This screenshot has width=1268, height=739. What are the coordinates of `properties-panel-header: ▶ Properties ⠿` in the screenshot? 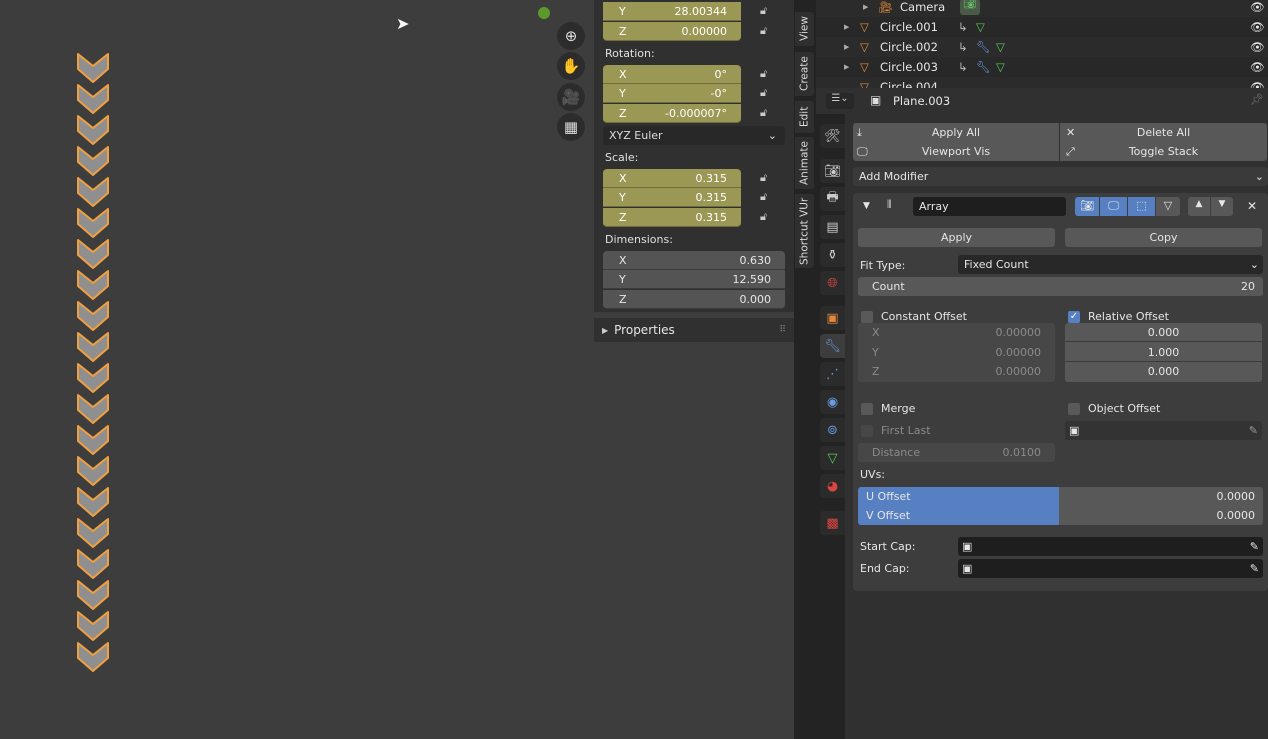 It's located at (694, 330).